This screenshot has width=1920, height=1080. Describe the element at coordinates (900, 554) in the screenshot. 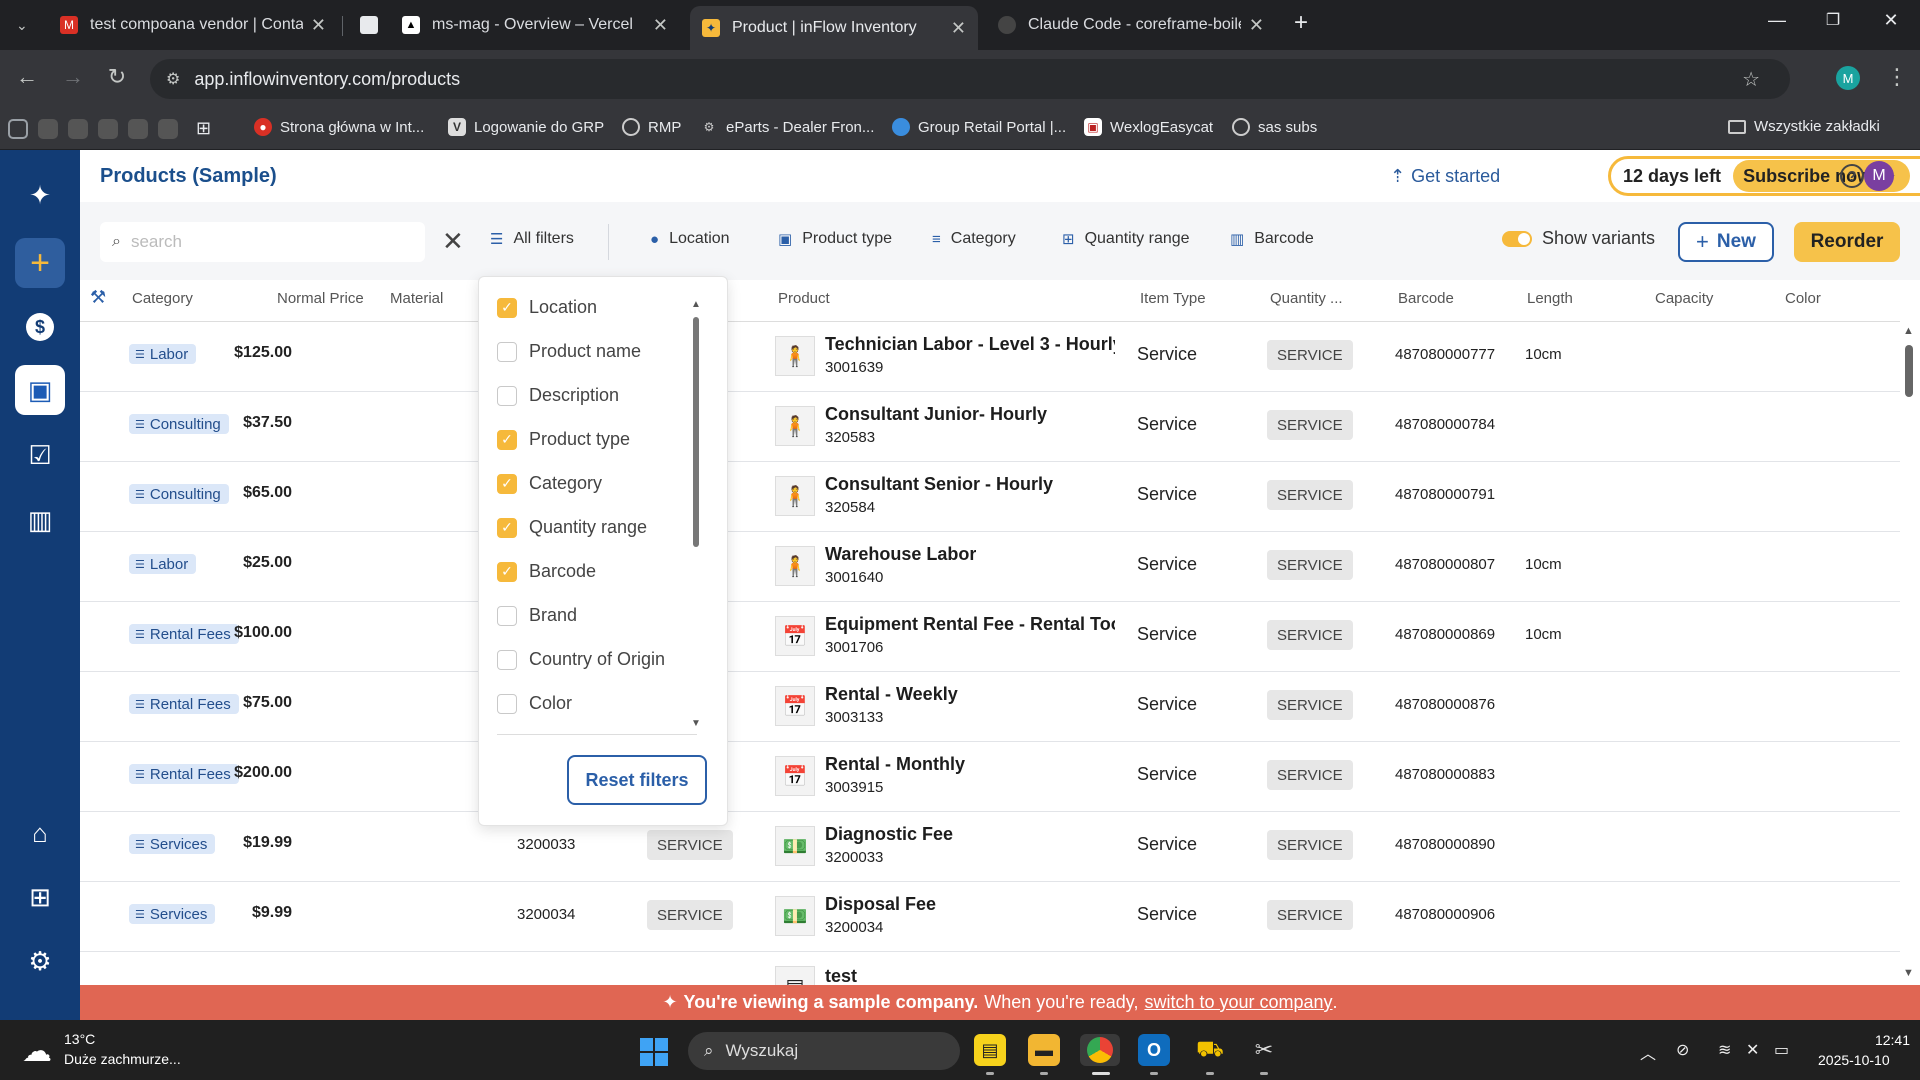

I see `product-name: Warehouse Labor` at that location.